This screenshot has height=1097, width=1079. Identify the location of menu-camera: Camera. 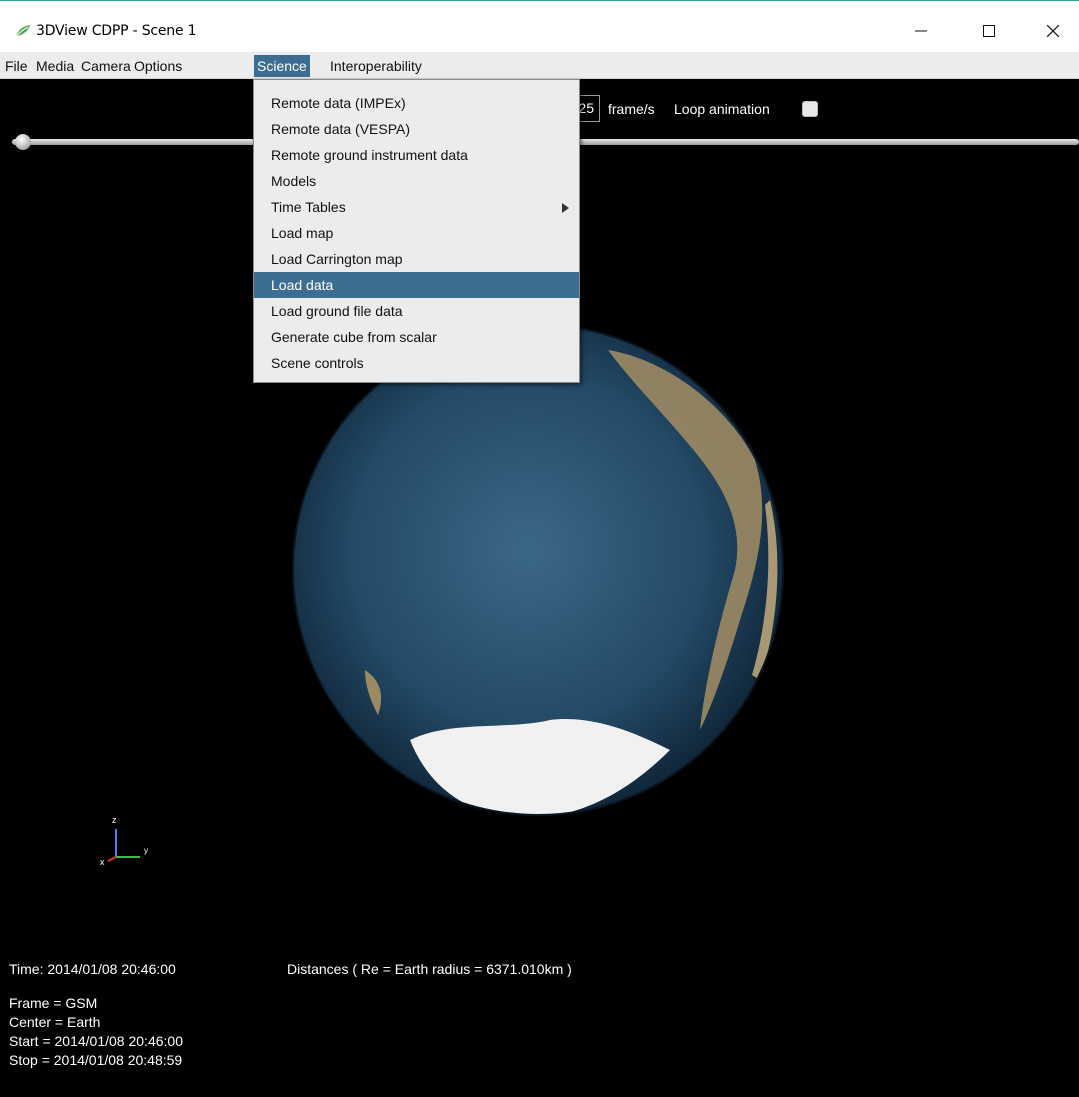
(106, 66).